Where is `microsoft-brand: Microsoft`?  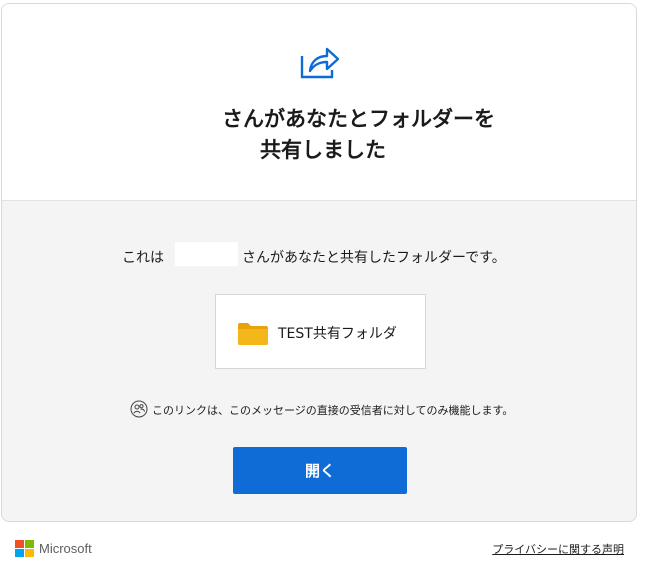
microsoft-brand: Microsoft is located at coordinates (65, 548).